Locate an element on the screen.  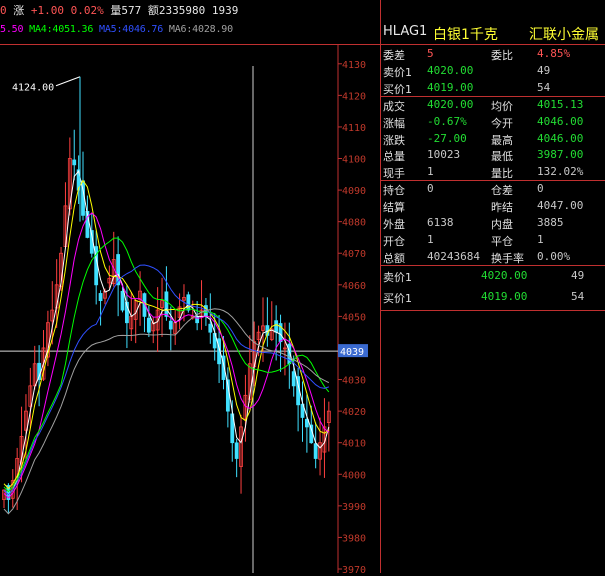
row-label-2: 仓差 is located at coordinates (502, 191).